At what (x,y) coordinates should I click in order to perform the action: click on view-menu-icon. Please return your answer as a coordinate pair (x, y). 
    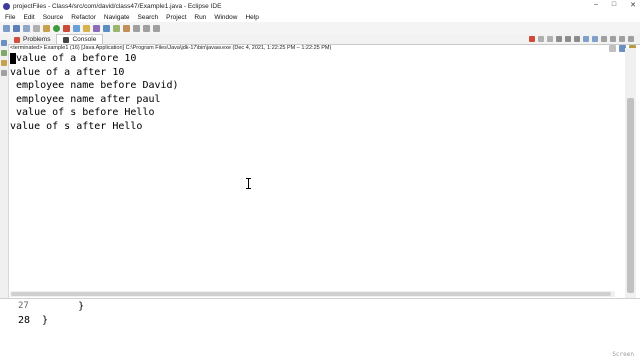
    Looking at the image, I should click on (613, 39).